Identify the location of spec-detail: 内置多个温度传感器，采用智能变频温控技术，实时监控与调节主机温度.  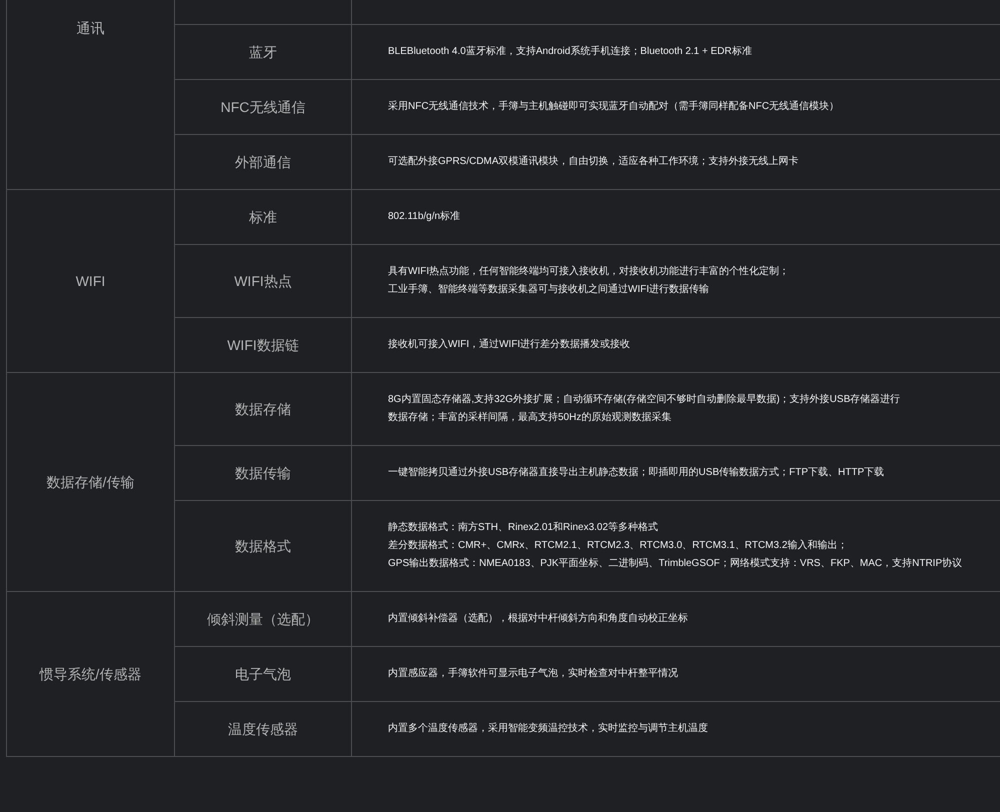
(548, 729).